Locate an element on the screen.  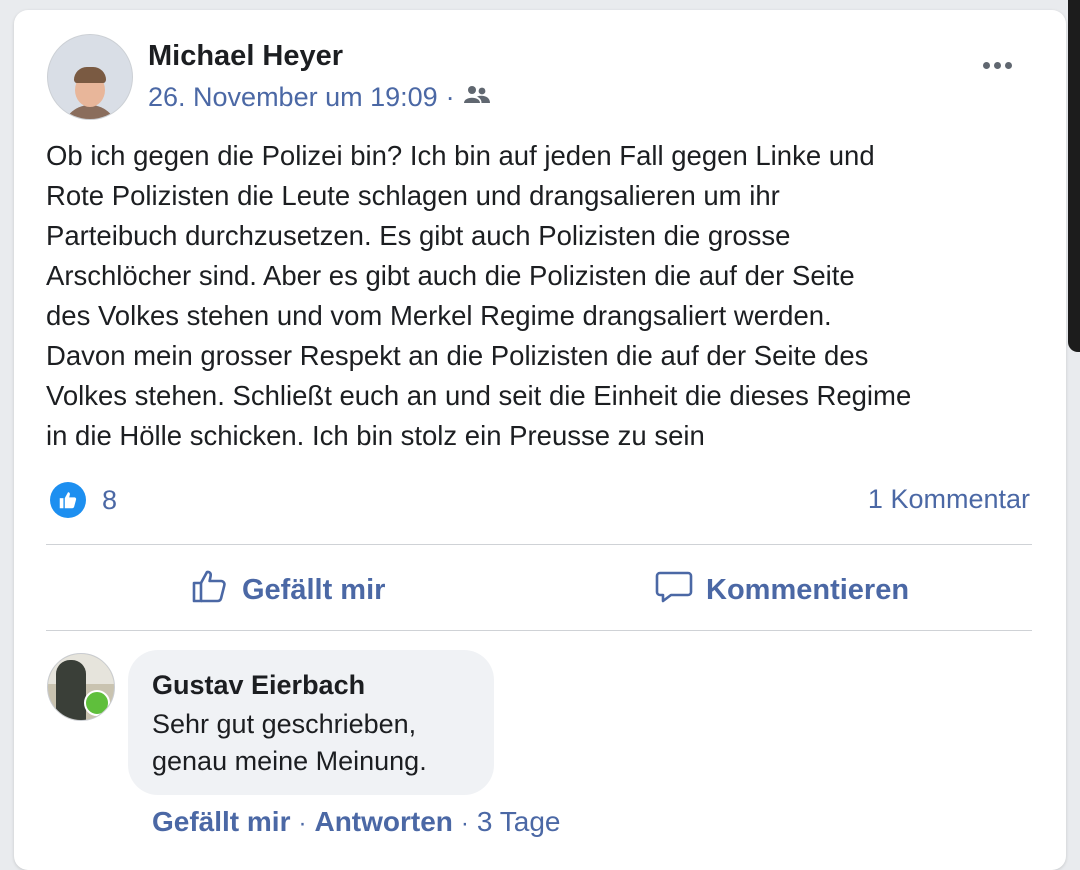
comment-bubble-icon is located at coordinates (674, 590).